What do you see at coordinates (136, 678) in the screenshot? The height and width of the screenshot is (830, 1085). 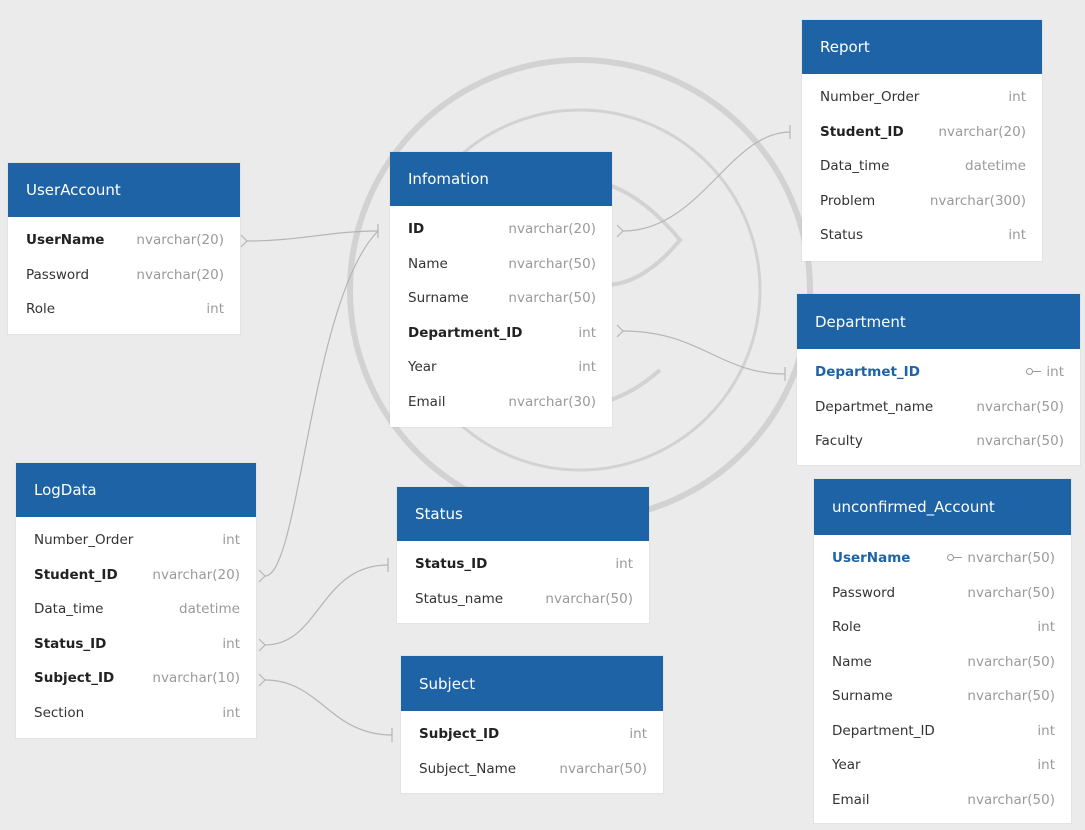 I see `field-row: Subject_ID nvarchar(10)` at bounding box center [136, 678].